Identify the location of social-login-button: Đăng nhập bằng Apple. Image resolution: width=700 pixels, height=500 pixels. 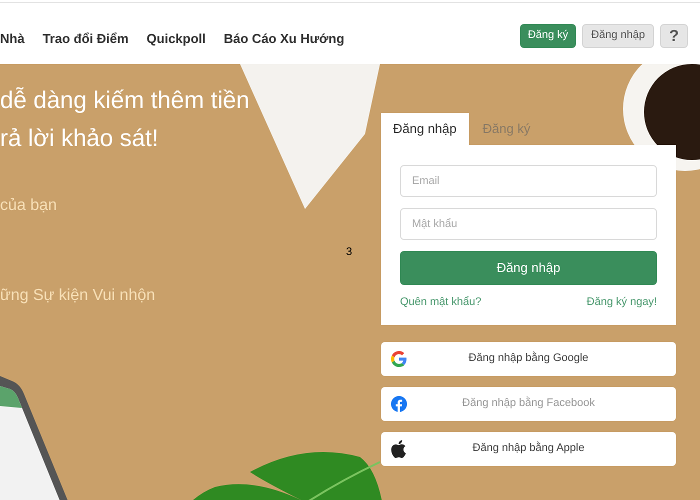
(528, 449).